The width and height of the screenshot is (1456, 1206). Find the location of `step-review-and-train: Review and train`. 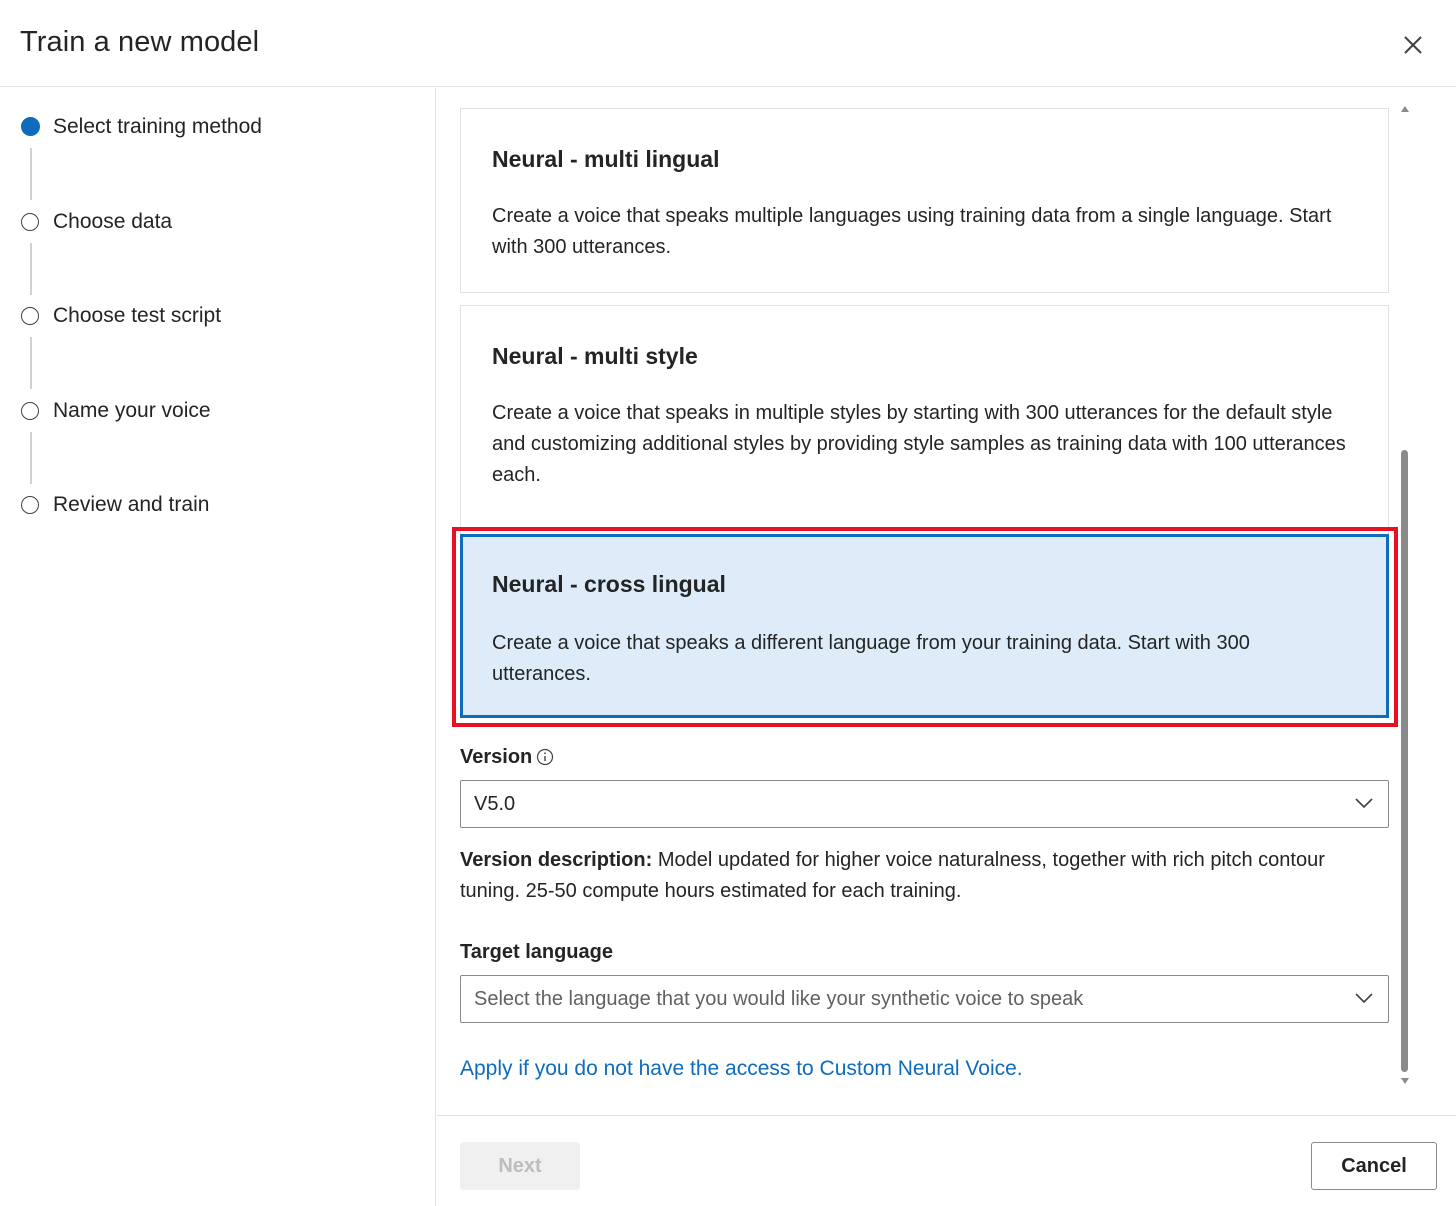

step-review-and-train: Review and train is located at coordinates (215, 505).